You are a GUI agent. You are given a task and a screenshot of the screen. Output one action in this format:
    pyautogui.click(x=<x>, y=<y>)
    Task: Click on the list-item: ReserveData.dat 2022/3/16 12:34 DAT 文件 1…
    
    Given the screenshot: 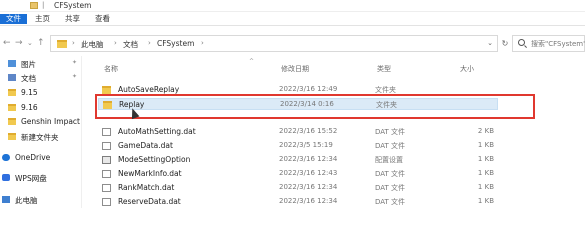 What is the action you would take?
    pyautogui.click(x=298, y=202)
    